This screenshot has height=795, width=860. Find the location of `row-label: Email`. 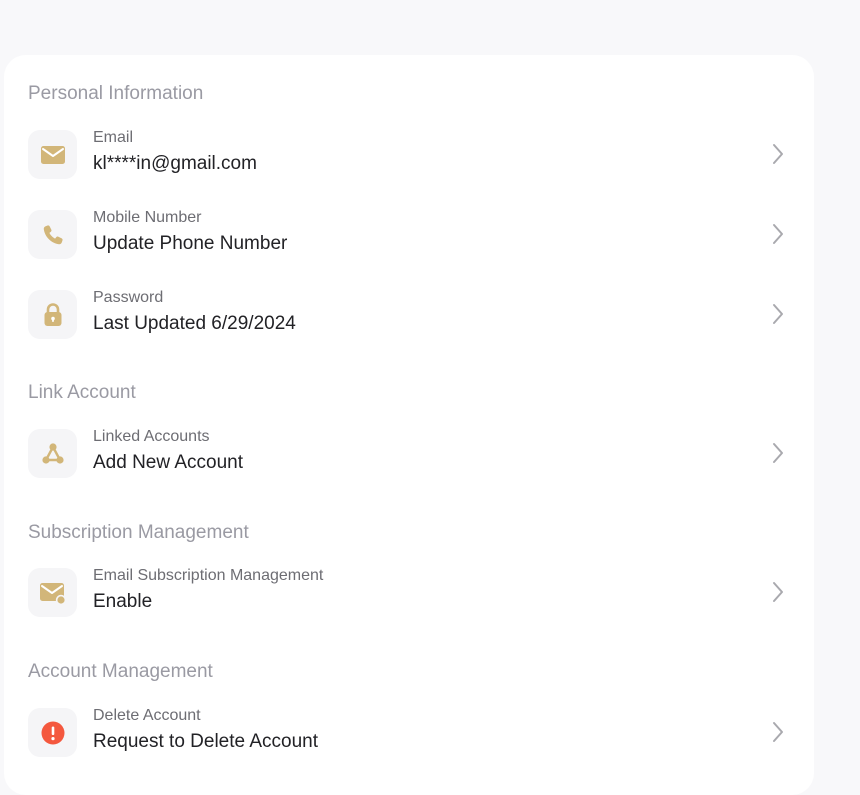

row-label: Email is located at coordinates (113, 137).